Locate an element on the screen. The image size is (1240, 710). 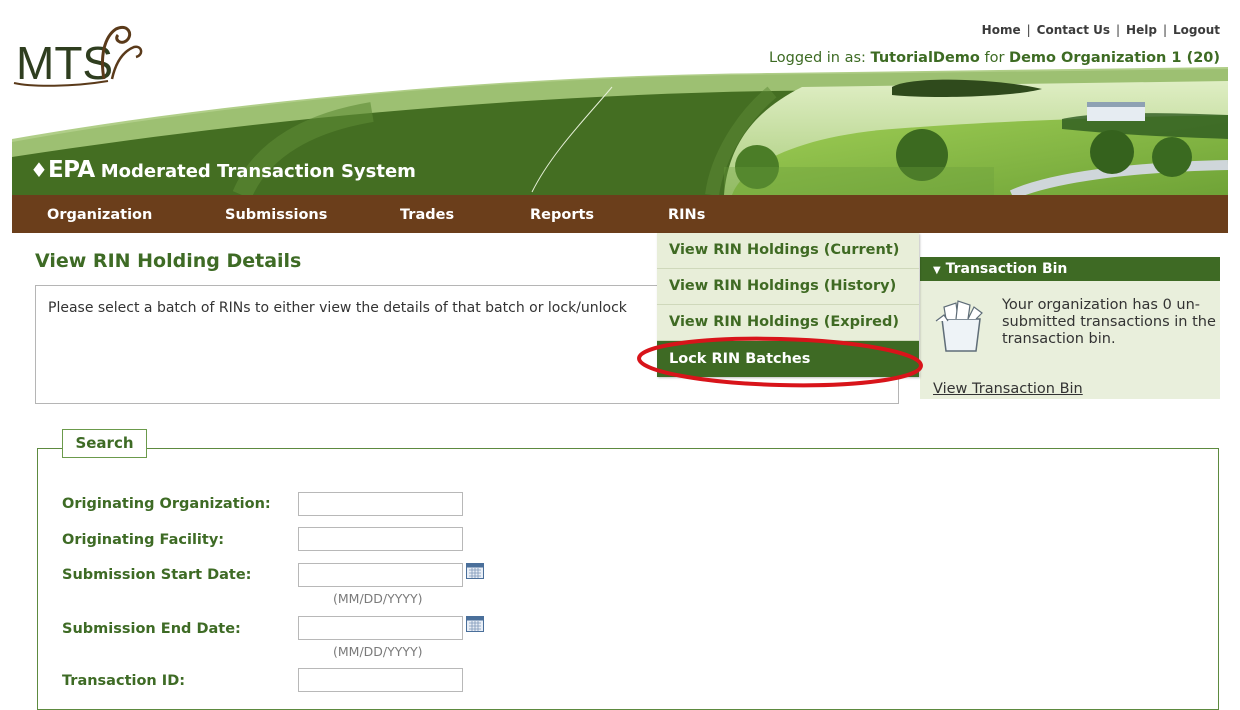
mts-logo: MTS is located at coordinates (87, 53).